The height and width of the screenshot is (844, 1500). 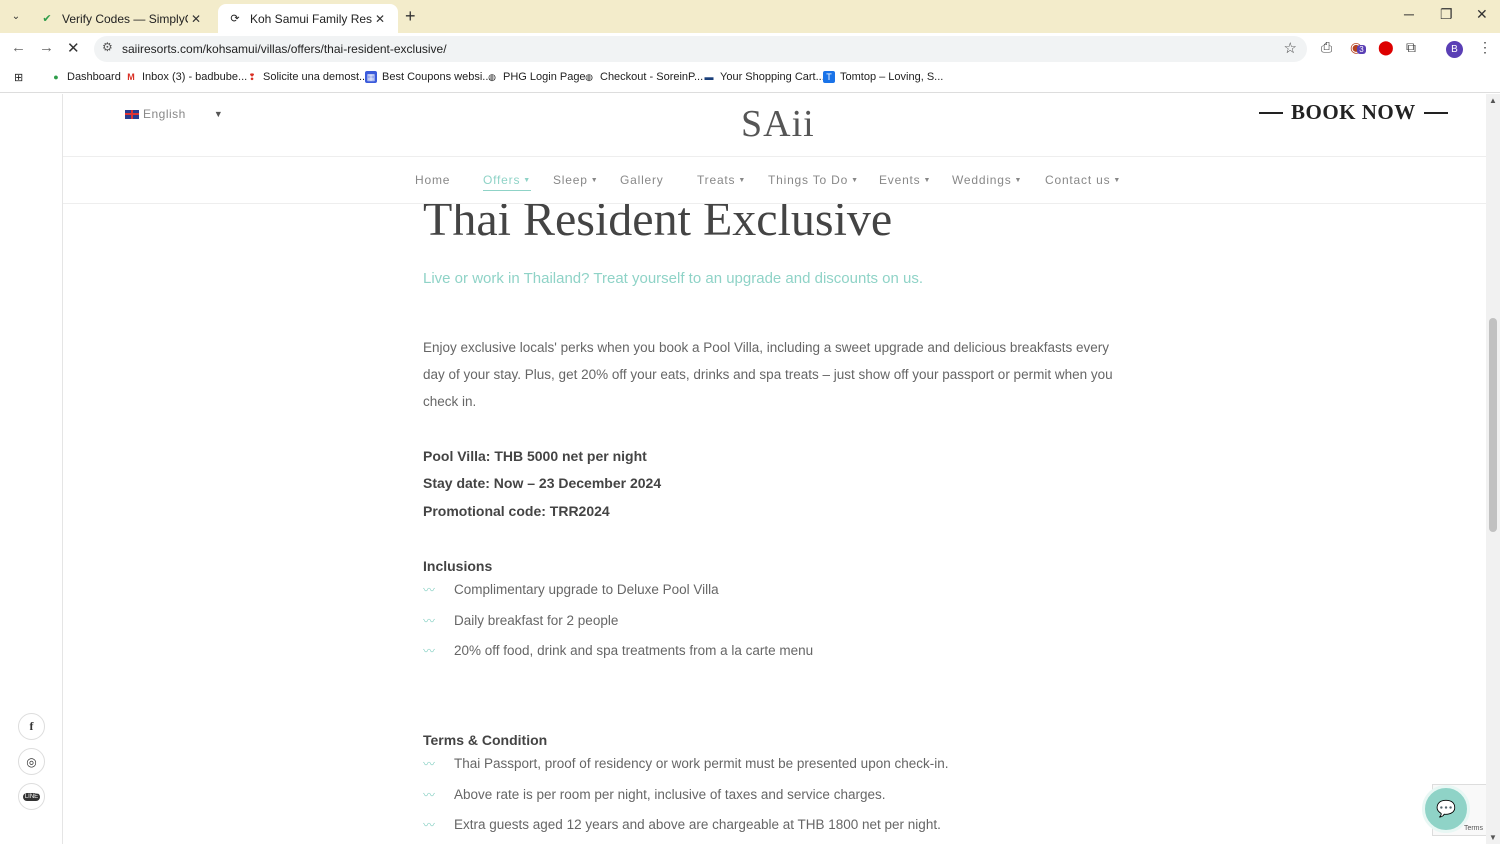 I want to click on restore-icon: ❐, so click(x=1446, y=14).